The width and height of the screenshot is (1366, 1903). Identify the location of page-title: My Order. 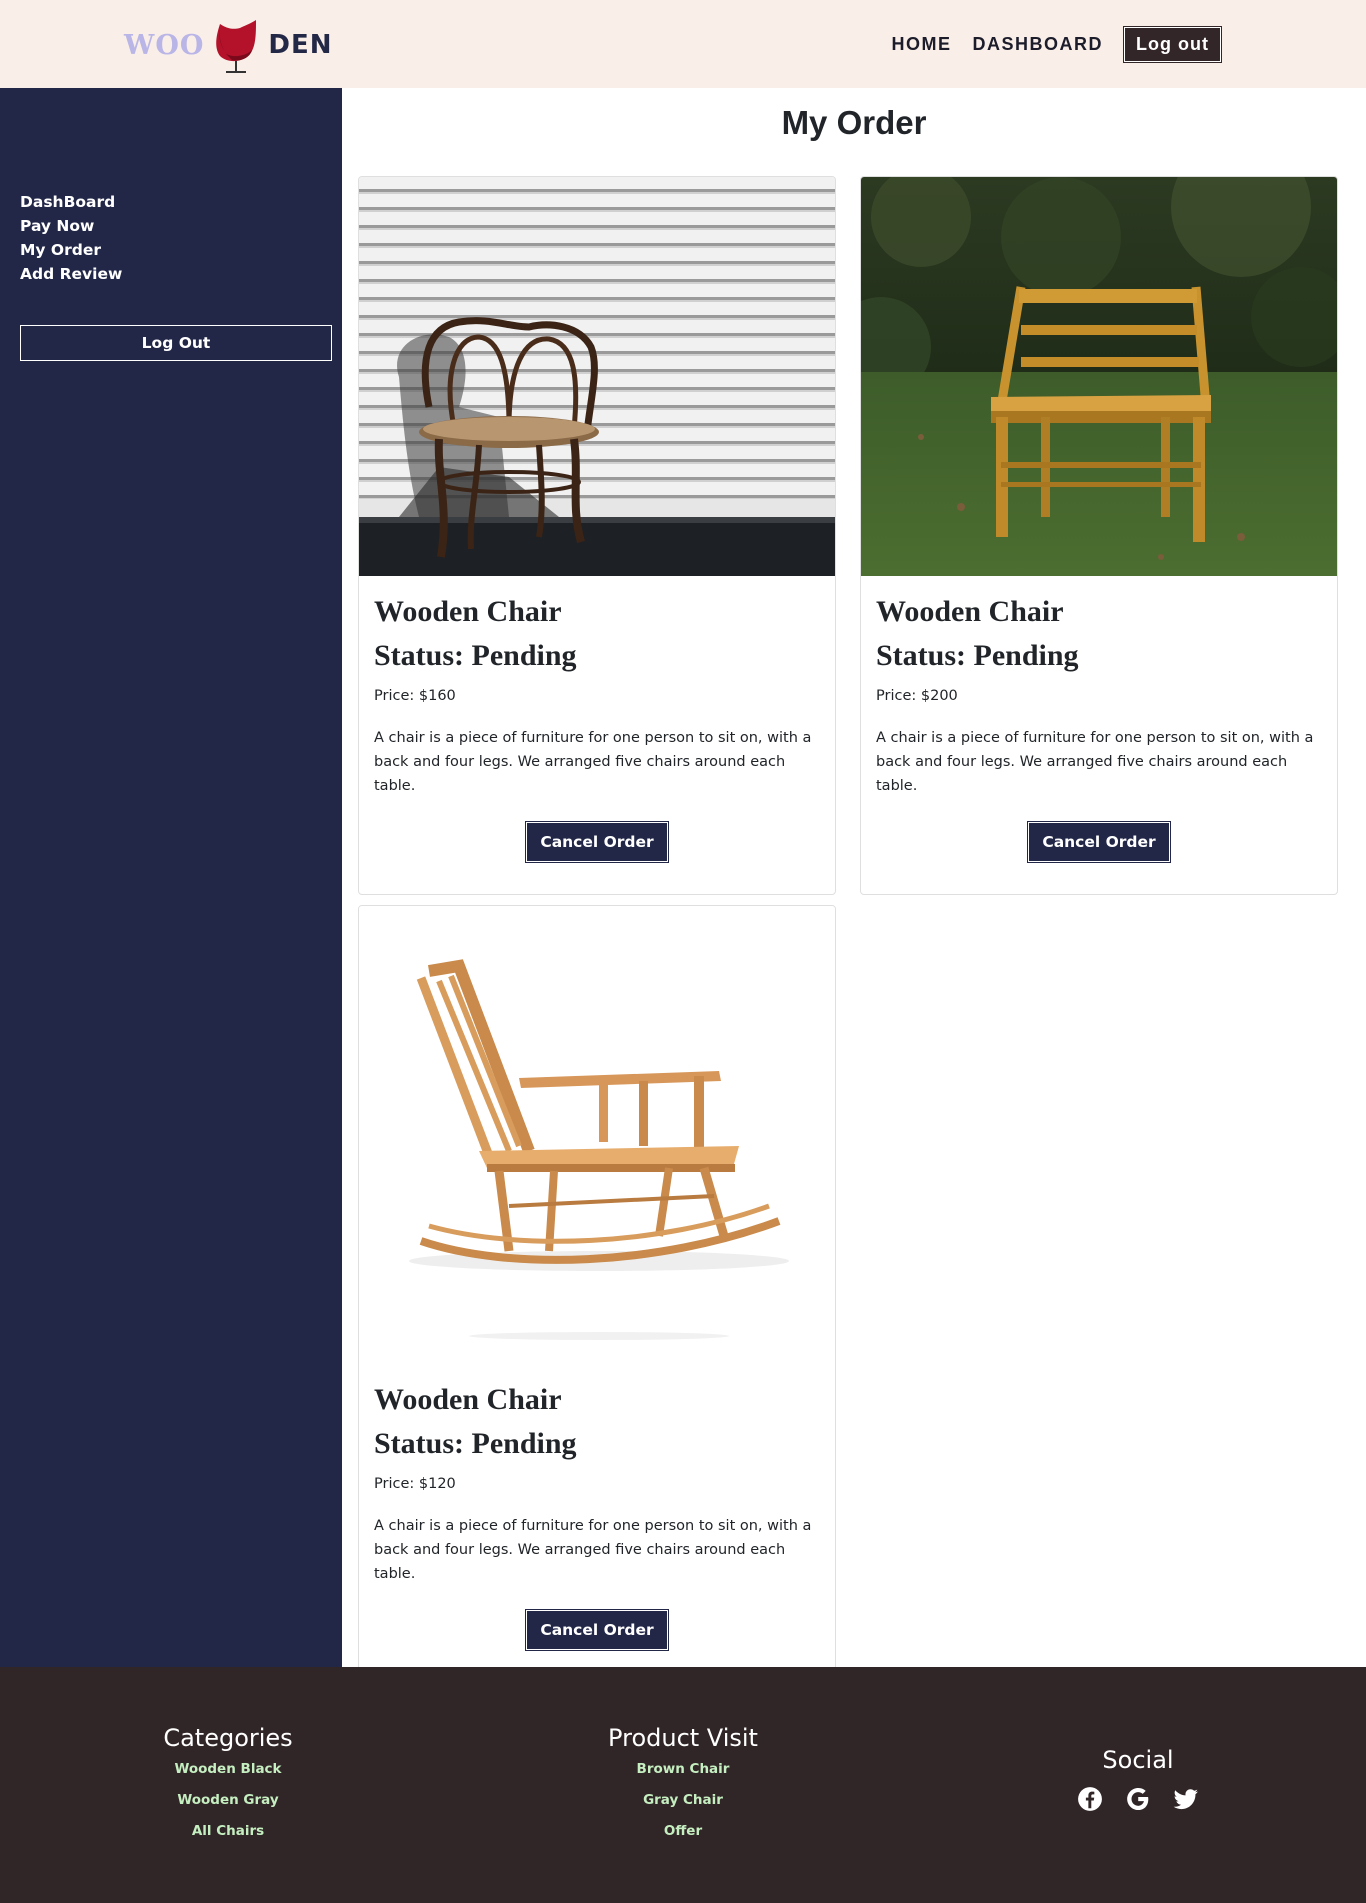
(854, 122).